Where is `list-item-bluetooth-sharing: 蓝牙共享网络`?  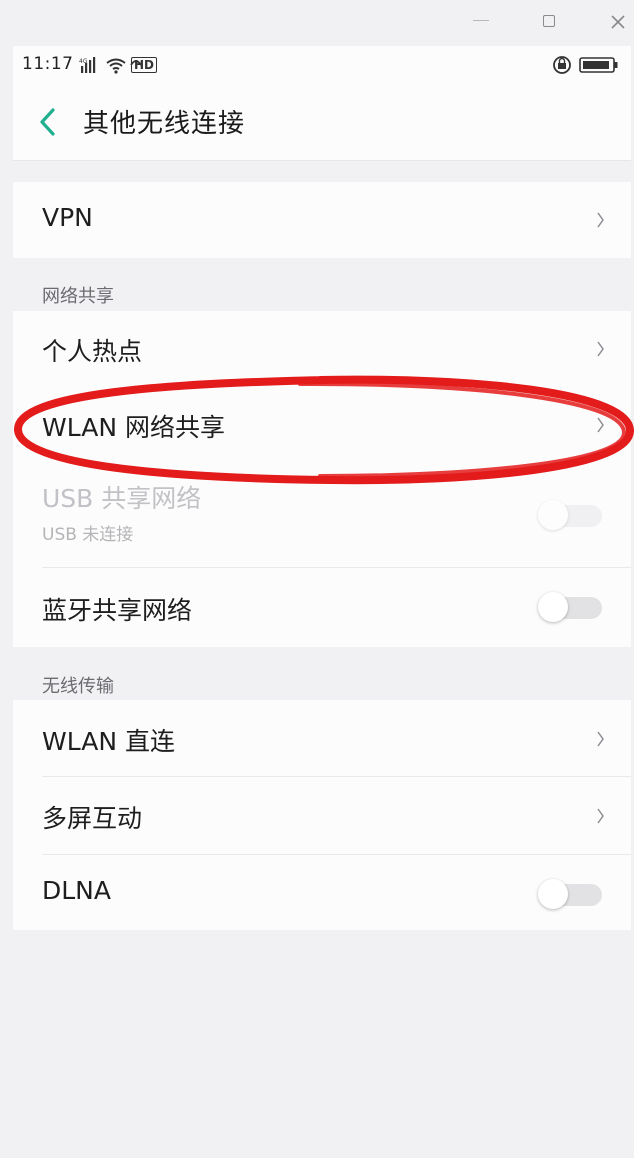 list-item-bluetooth-sharing: 蓝牙共享网络 is located at coordinates (322, 607).